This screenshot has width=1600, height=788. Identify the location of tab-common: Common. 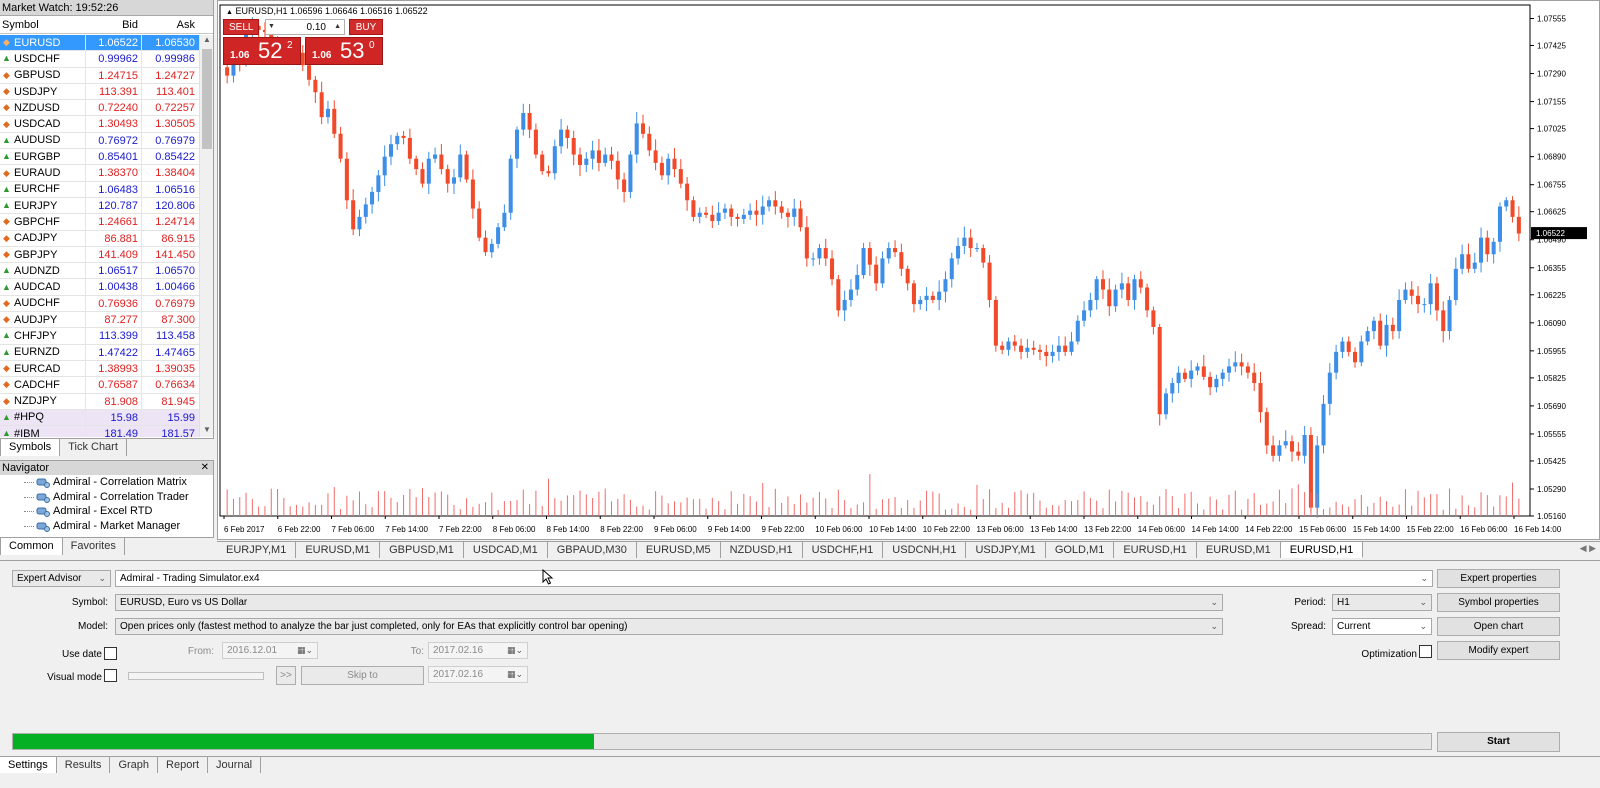
(31, 546).